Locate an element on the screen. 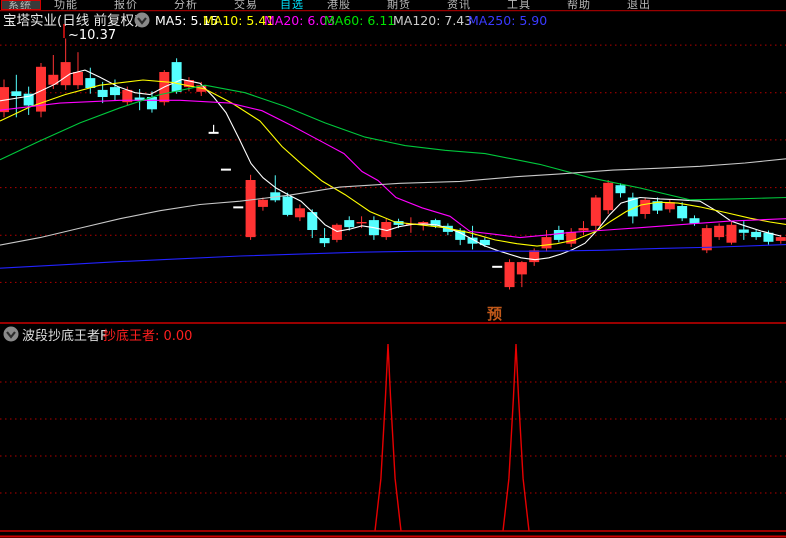  menu-item-2: 报价 is located at coordinates (126, 5).